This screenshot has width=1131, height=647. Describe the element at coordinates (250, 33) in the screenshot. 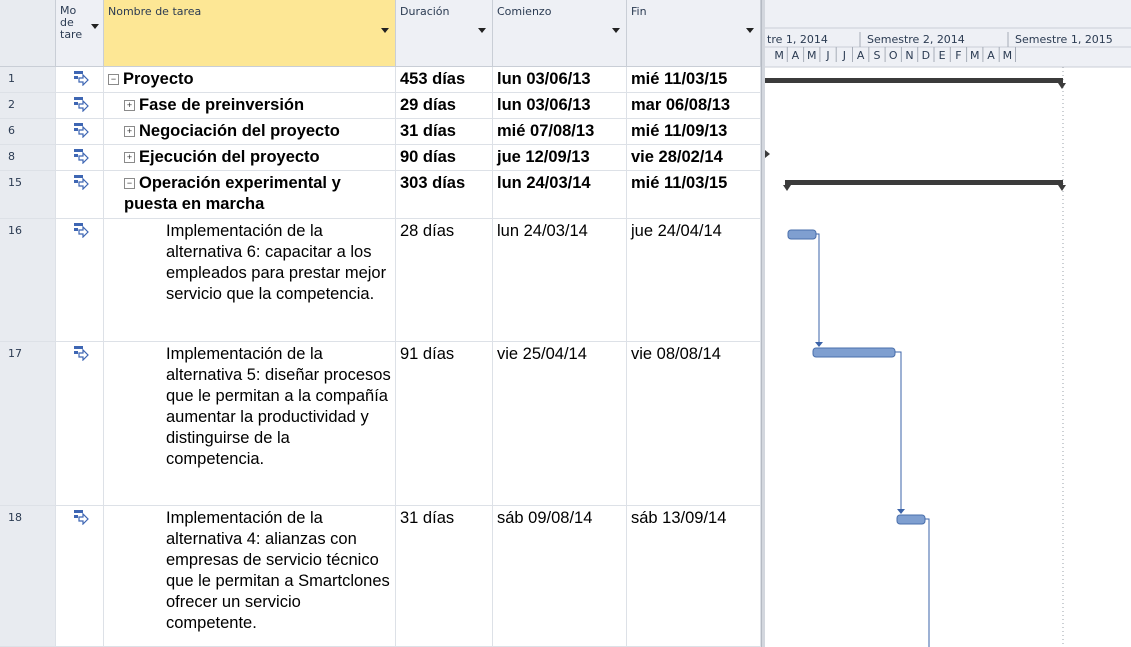

I see `column-header-task-name: Nombre de tarea` at that location.